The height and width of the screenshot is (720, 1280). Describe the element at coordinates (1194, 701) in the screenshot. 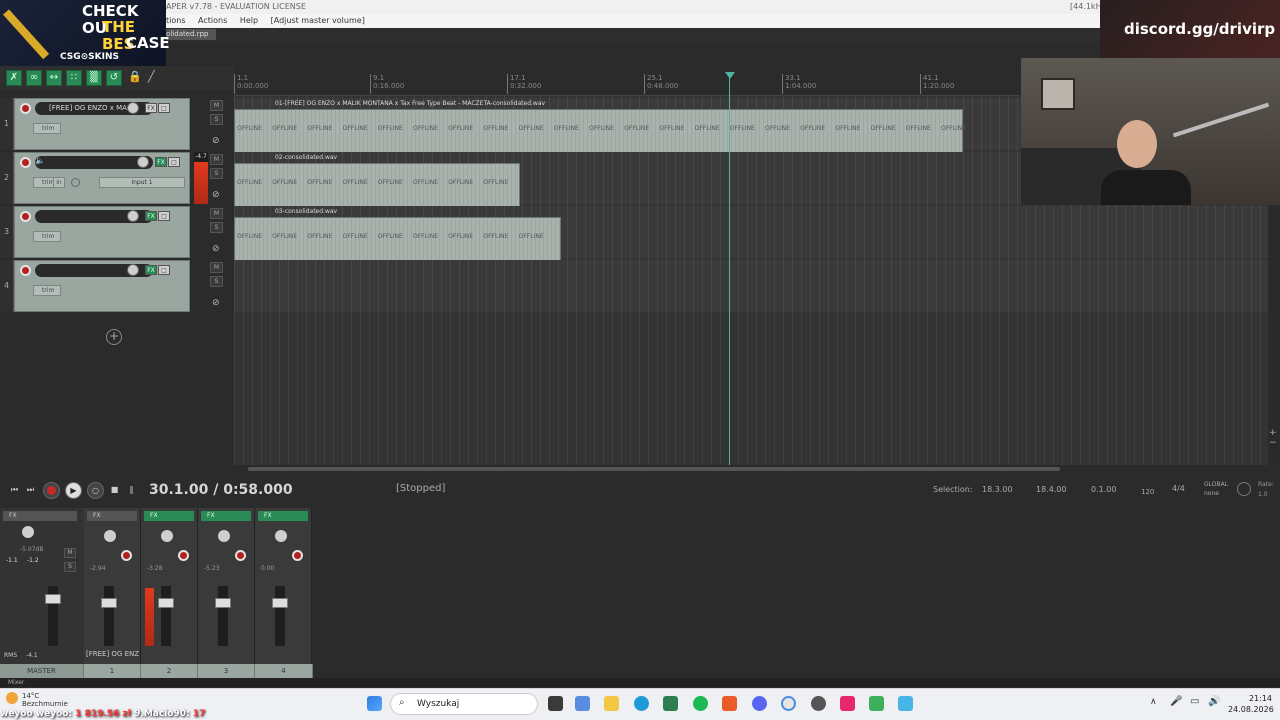

I see `network-icon: ▭` at that location.